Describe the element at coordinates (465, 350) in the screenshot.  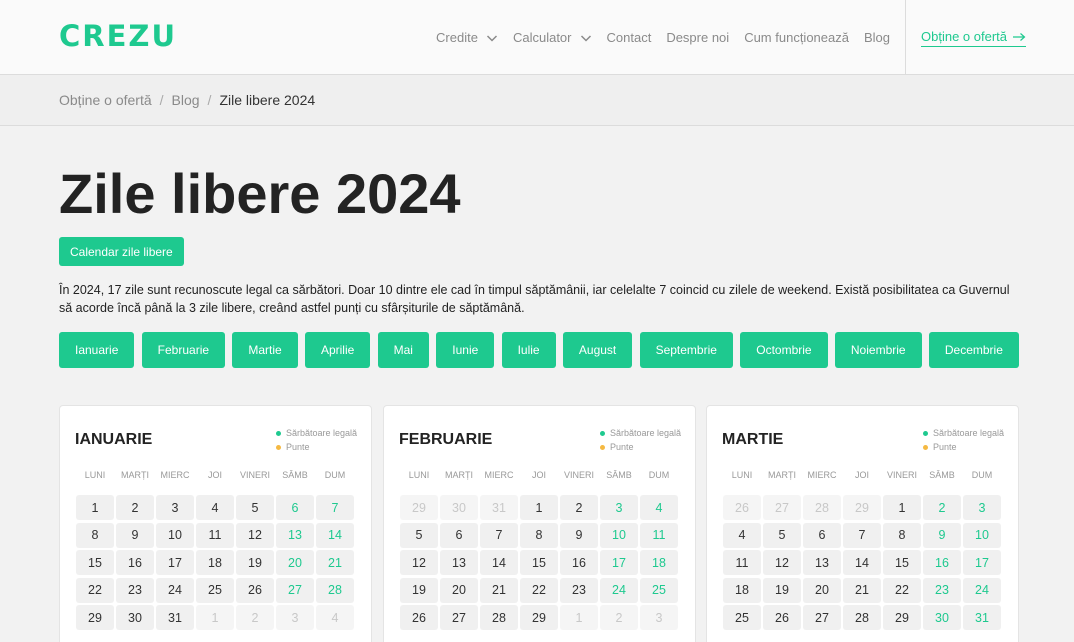
I see `month-button-iunie: Iunie` at that location.